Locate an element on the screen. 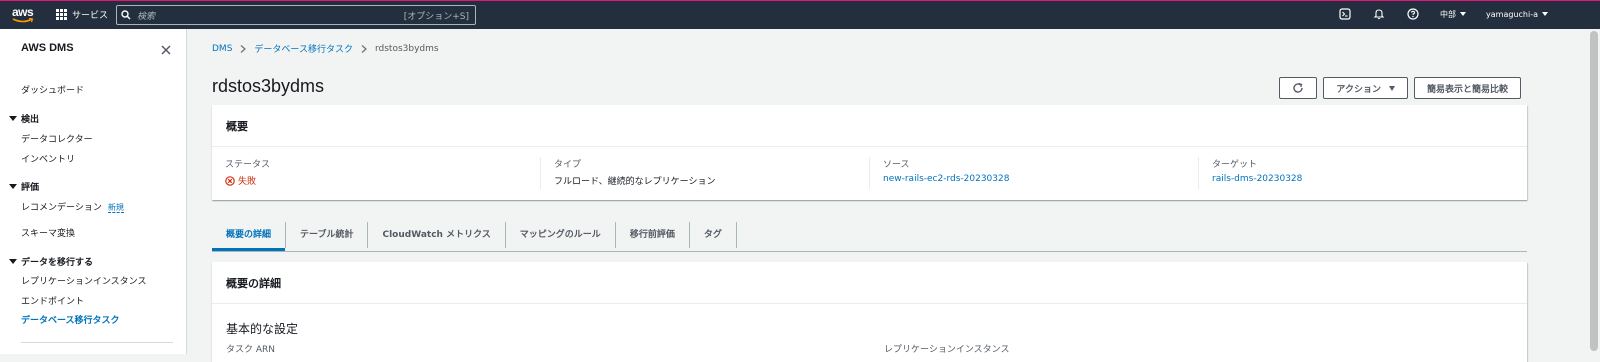  breadcrumb-link-dms: DMS is located at coordinates (222, 49).